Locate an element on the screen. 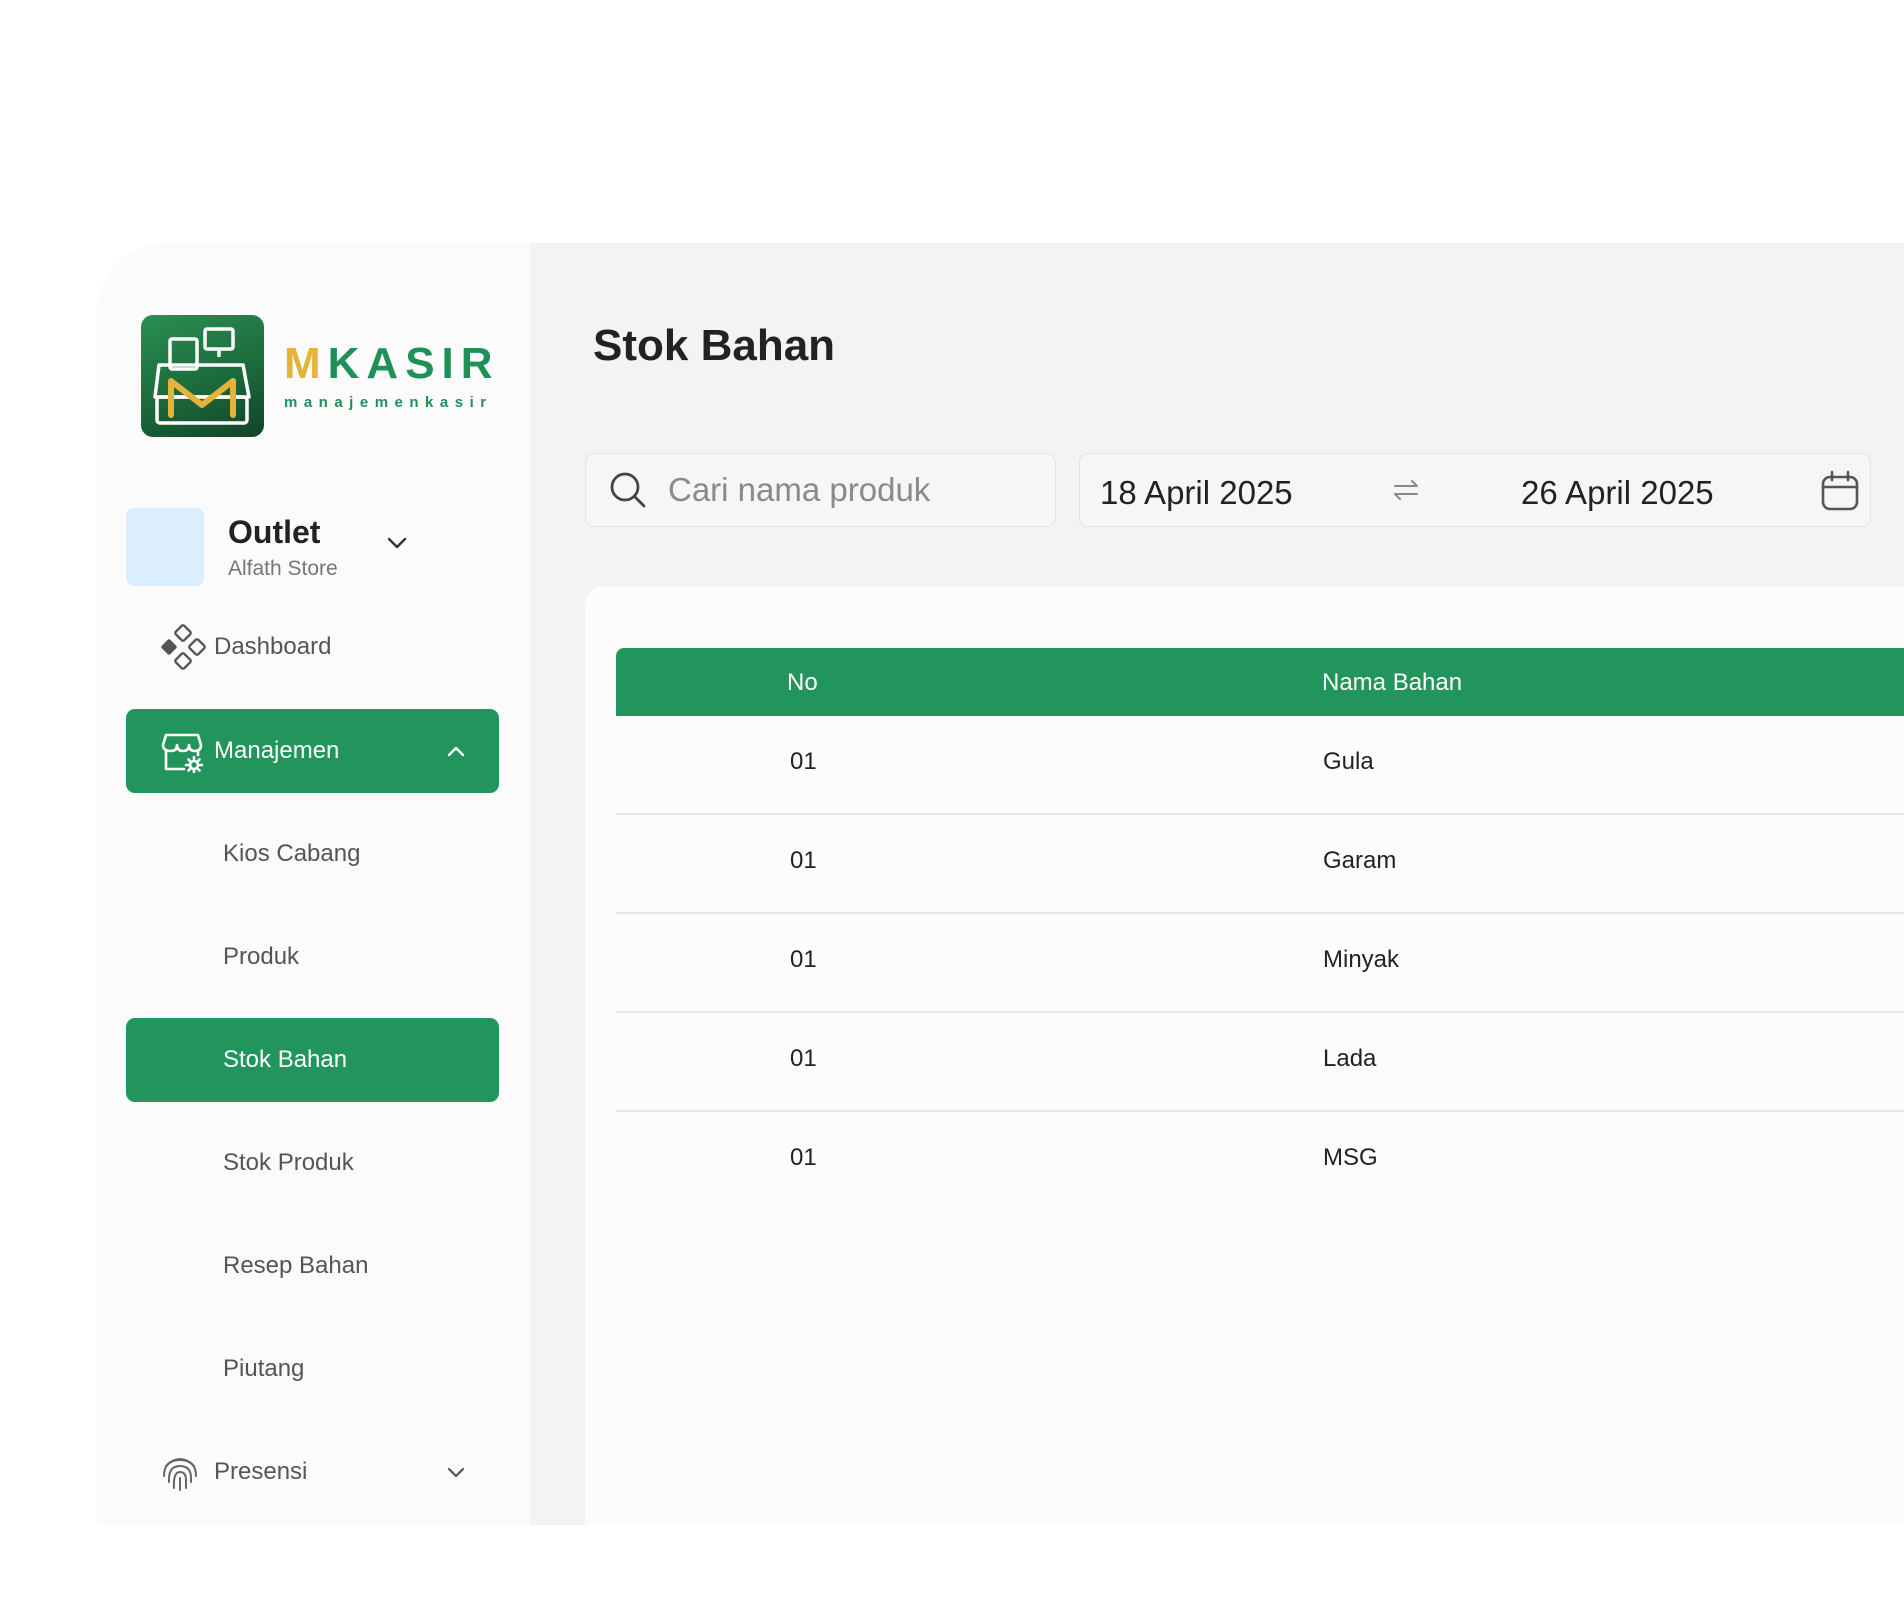 The image size is (1904, 1624). outlet-store-name: Alfath Store is located at coordinates (283, 568).